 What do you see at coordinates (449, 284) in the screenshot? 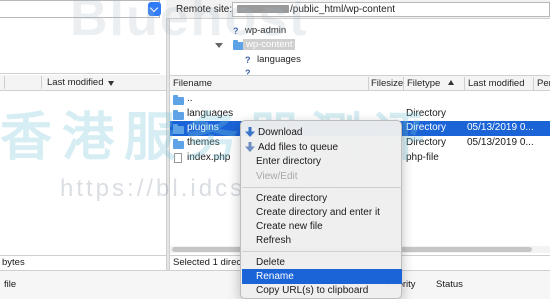
I see `queue-col-status: Status` at bounding box center [449, 284].